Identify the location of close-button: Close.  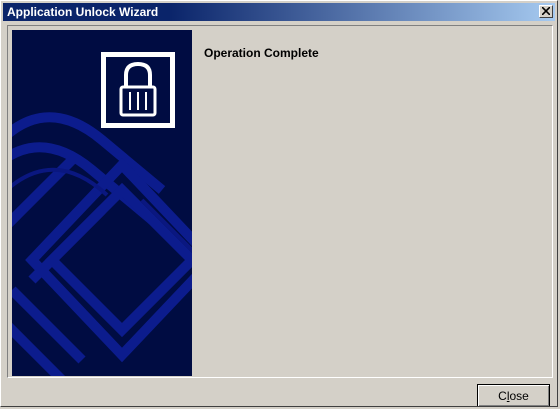
(513, 395).